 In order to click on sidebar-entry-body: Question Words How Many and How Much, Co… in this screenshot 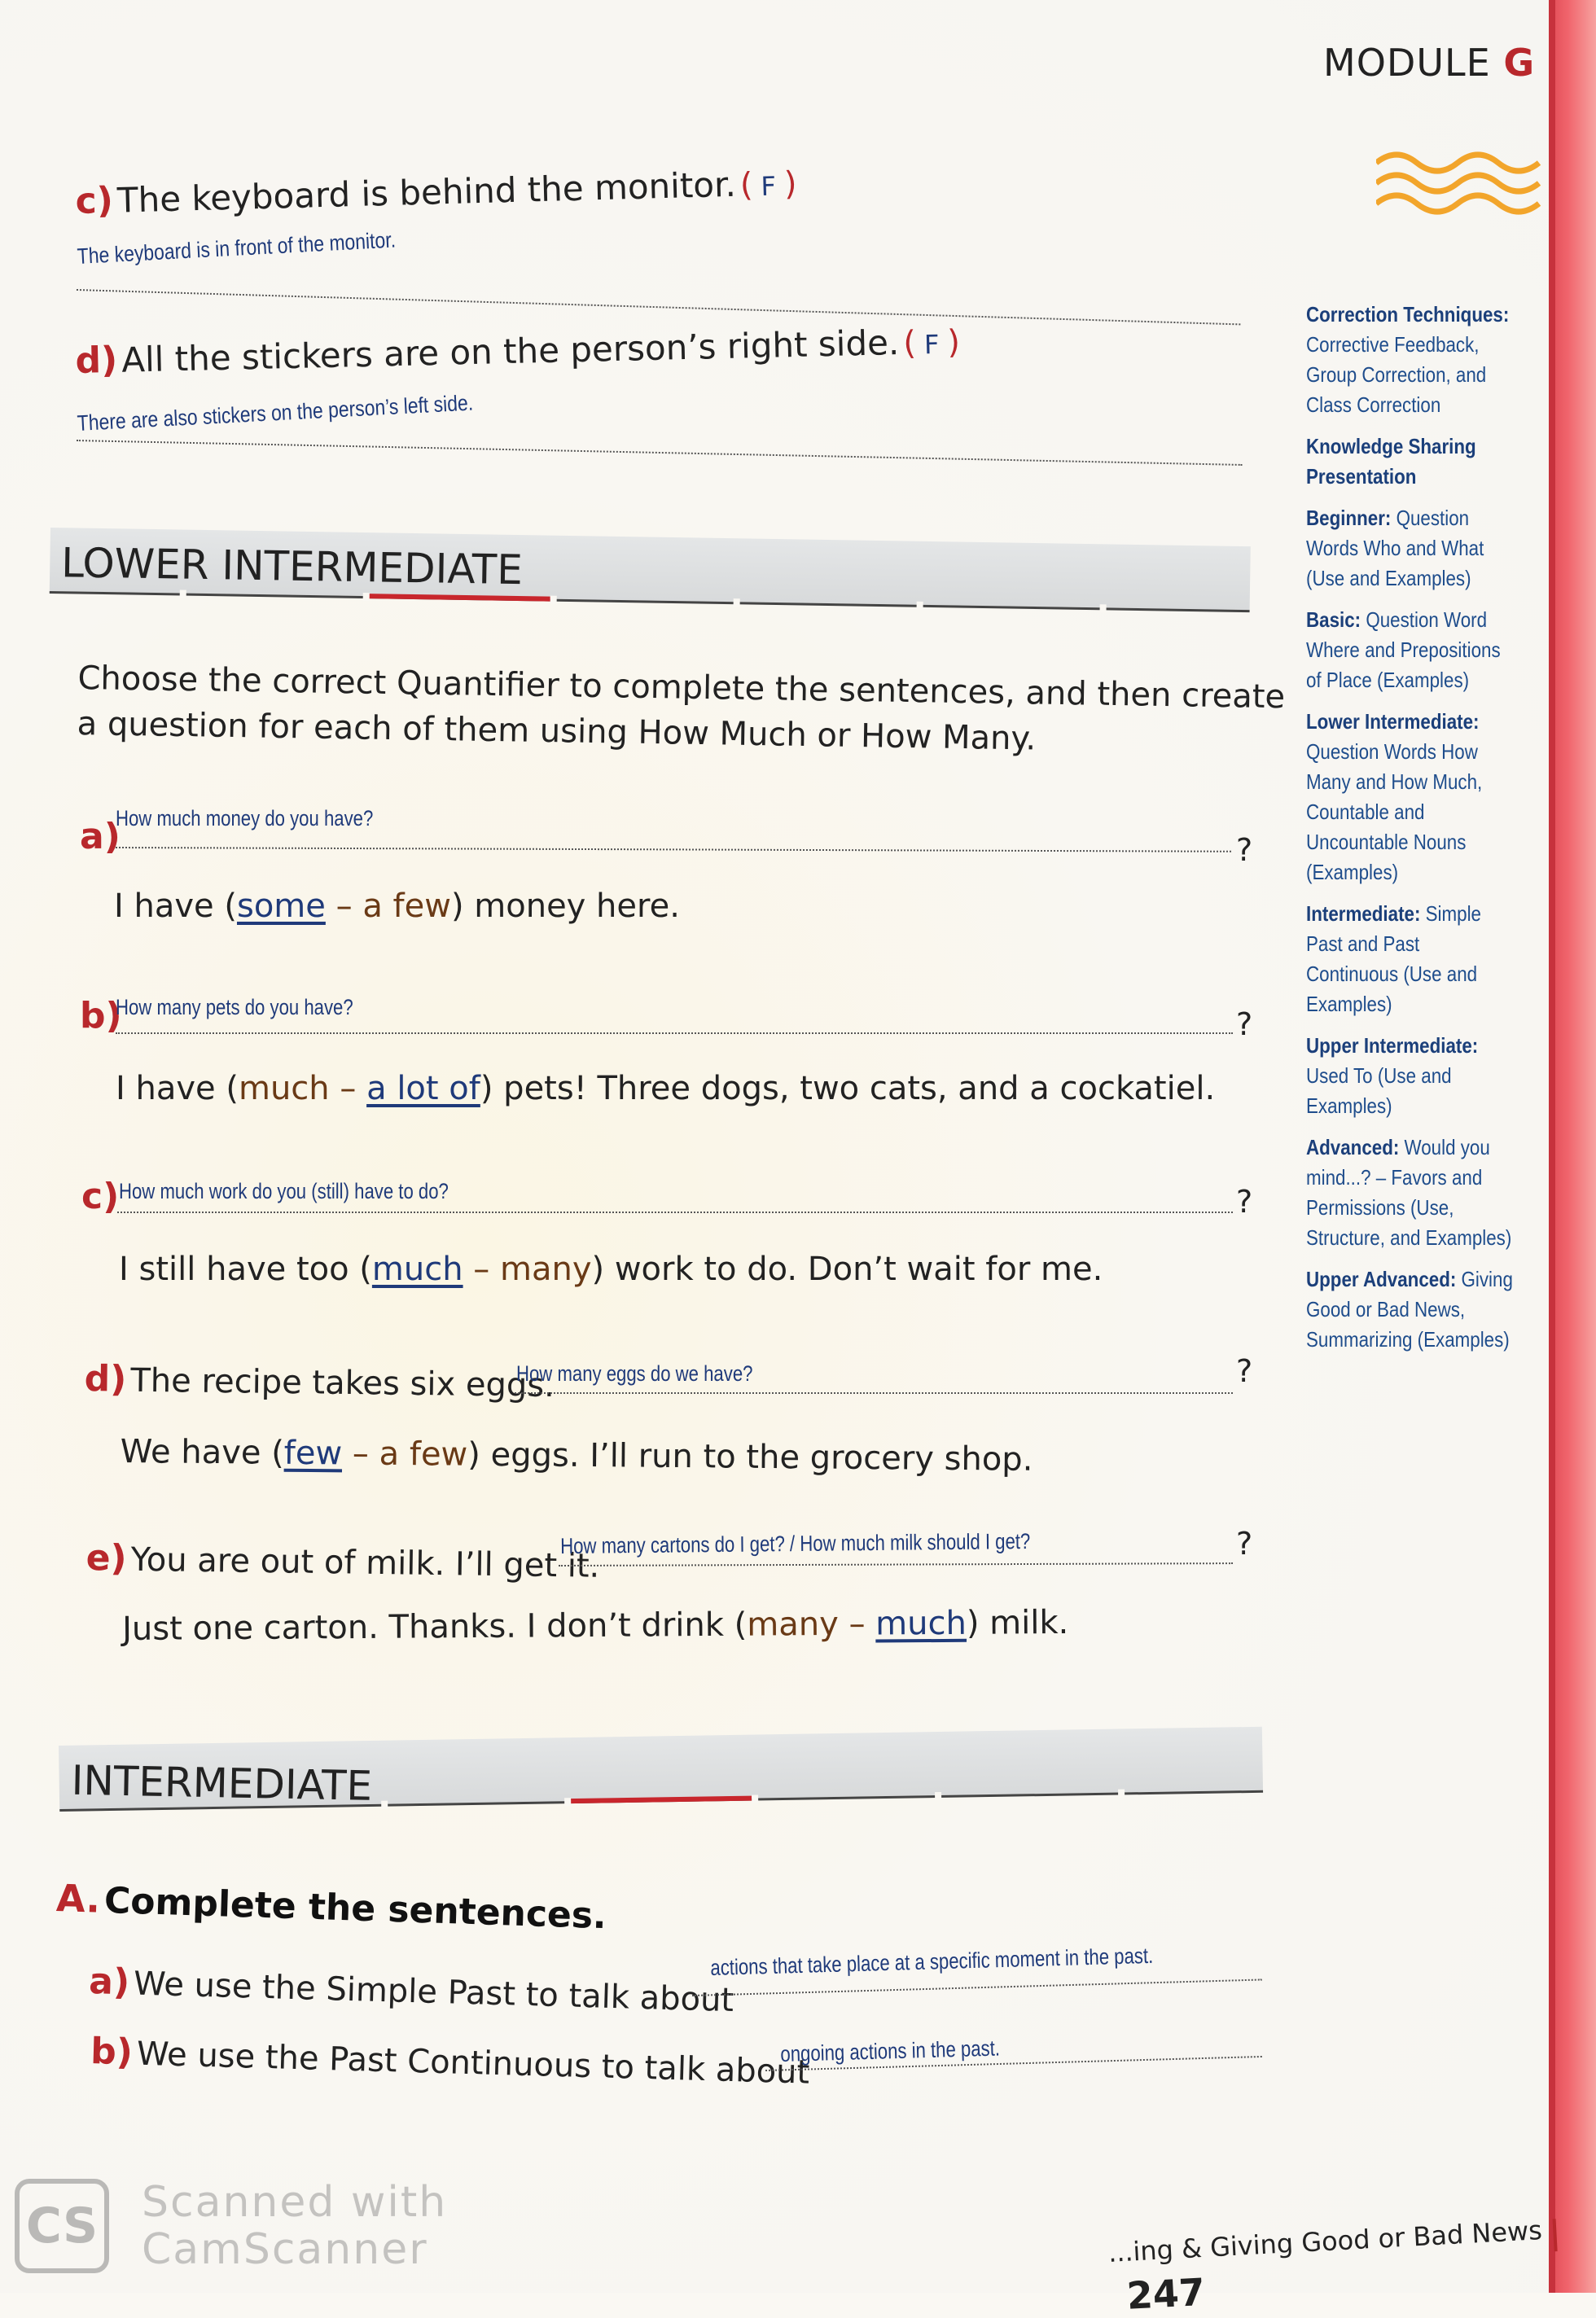, I will do `click(1394, 811)`.